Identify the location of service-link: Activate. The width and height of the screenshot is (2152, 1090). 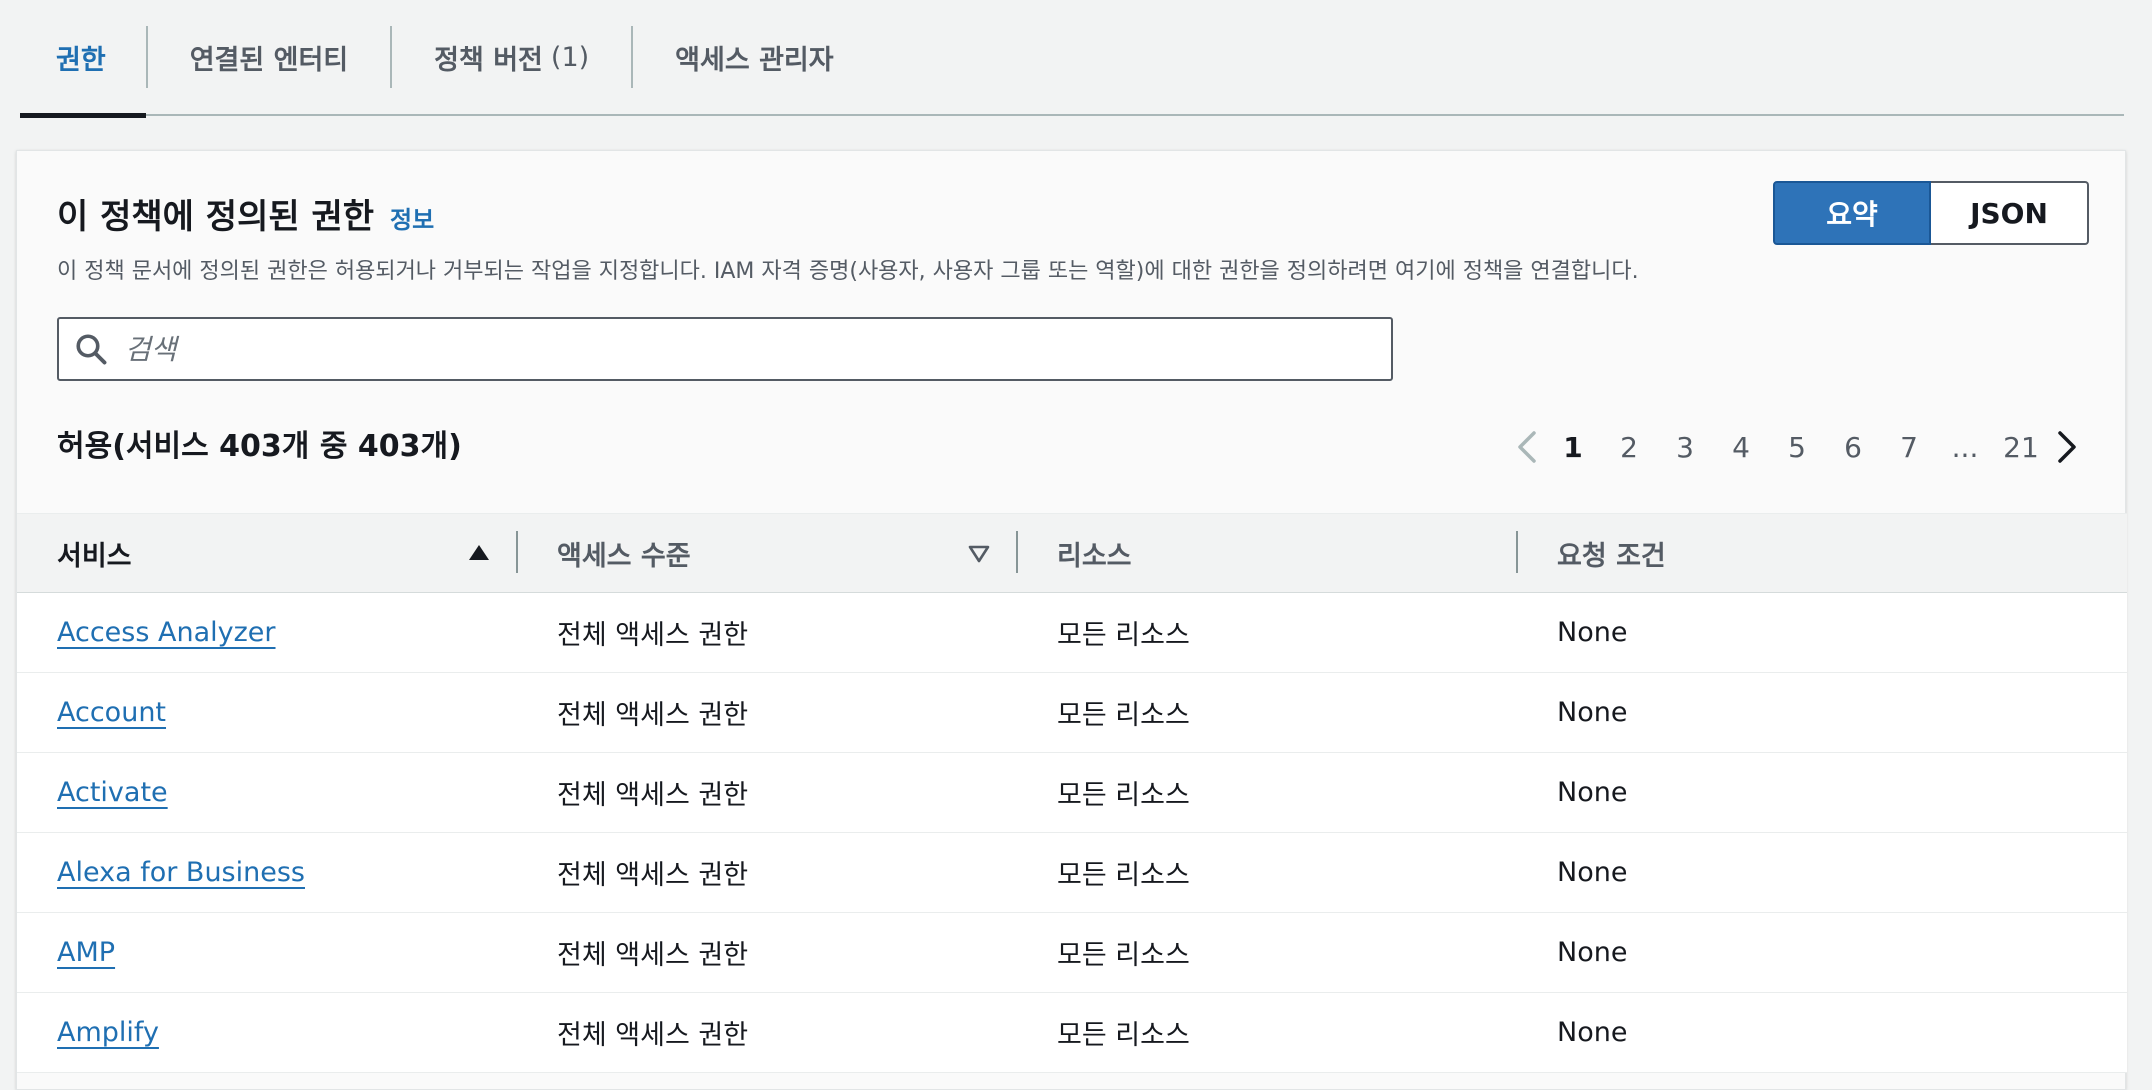
(112, 792).